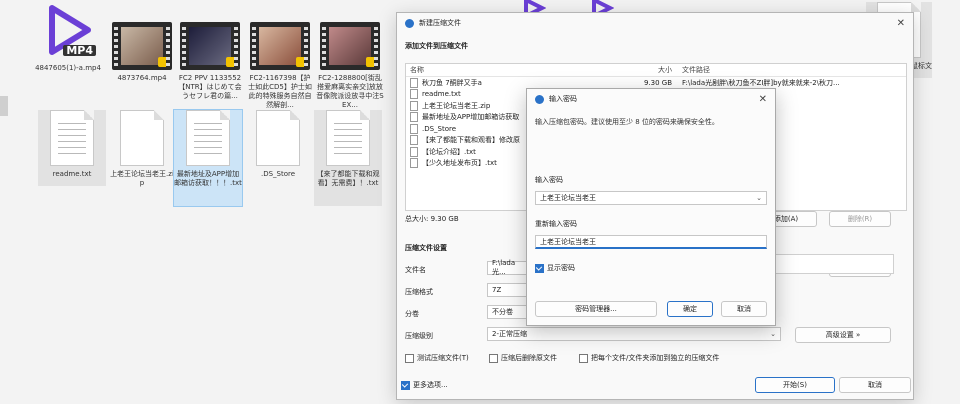  What do you see at coordinates (524, 70) in the screenshot?
I see `column-name: 名称` at bounding box center [524, 70].